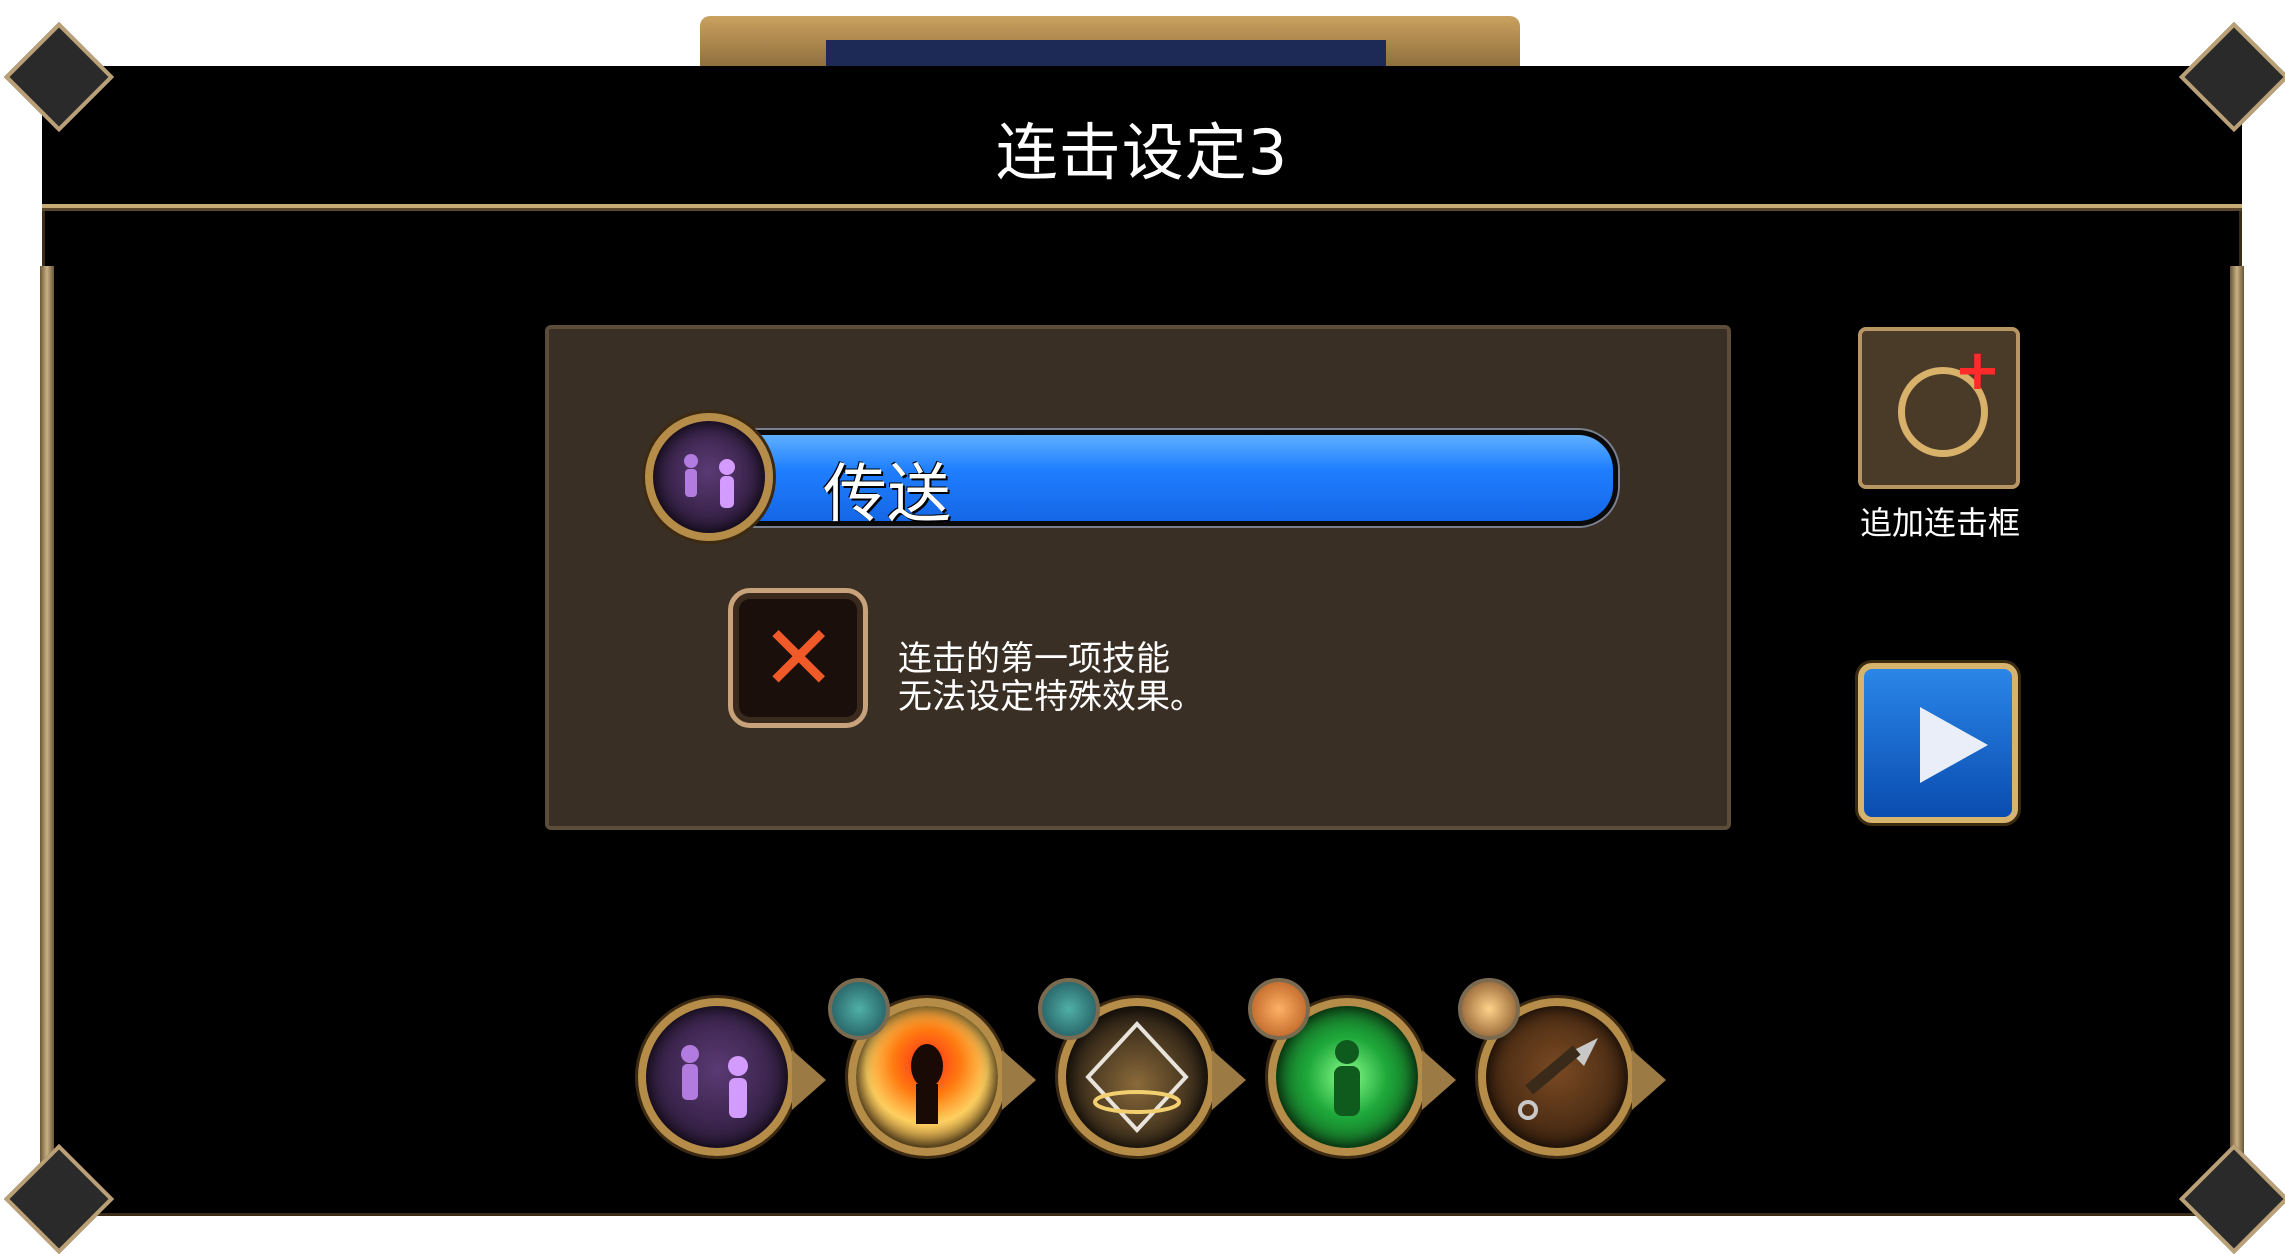 The height and width of the screenshot is (1254, 2285). Describe the element at coordinates (887, 495) in the screenshot. I see `combo-skill-name: 传送` at that location.